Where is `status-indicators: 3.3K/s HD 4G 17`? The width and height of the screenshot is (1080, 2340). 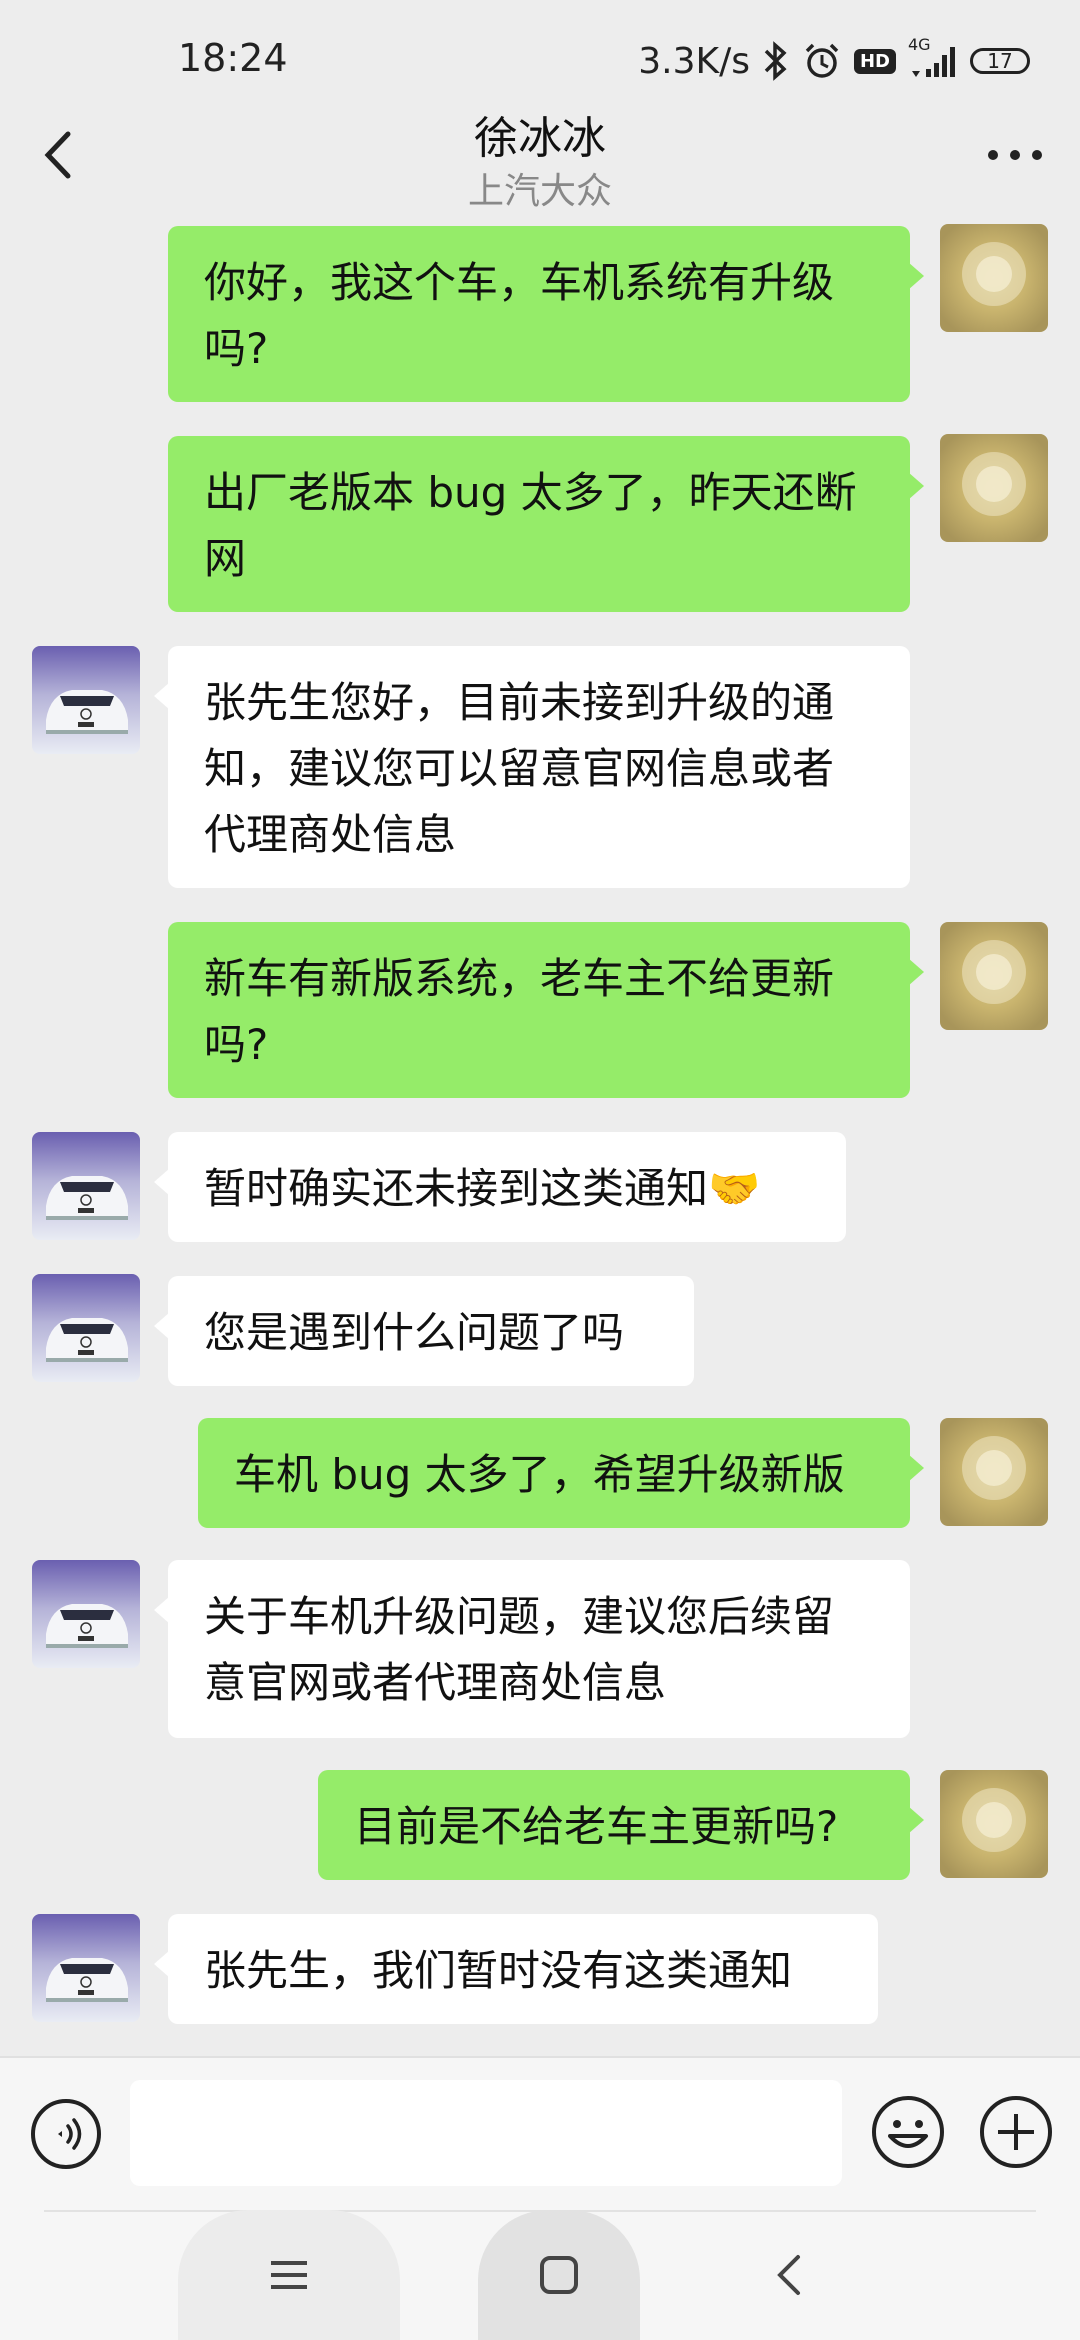 status-indicators: 3.3K/s HD 4G 17 is located at coordinates (834, 60).